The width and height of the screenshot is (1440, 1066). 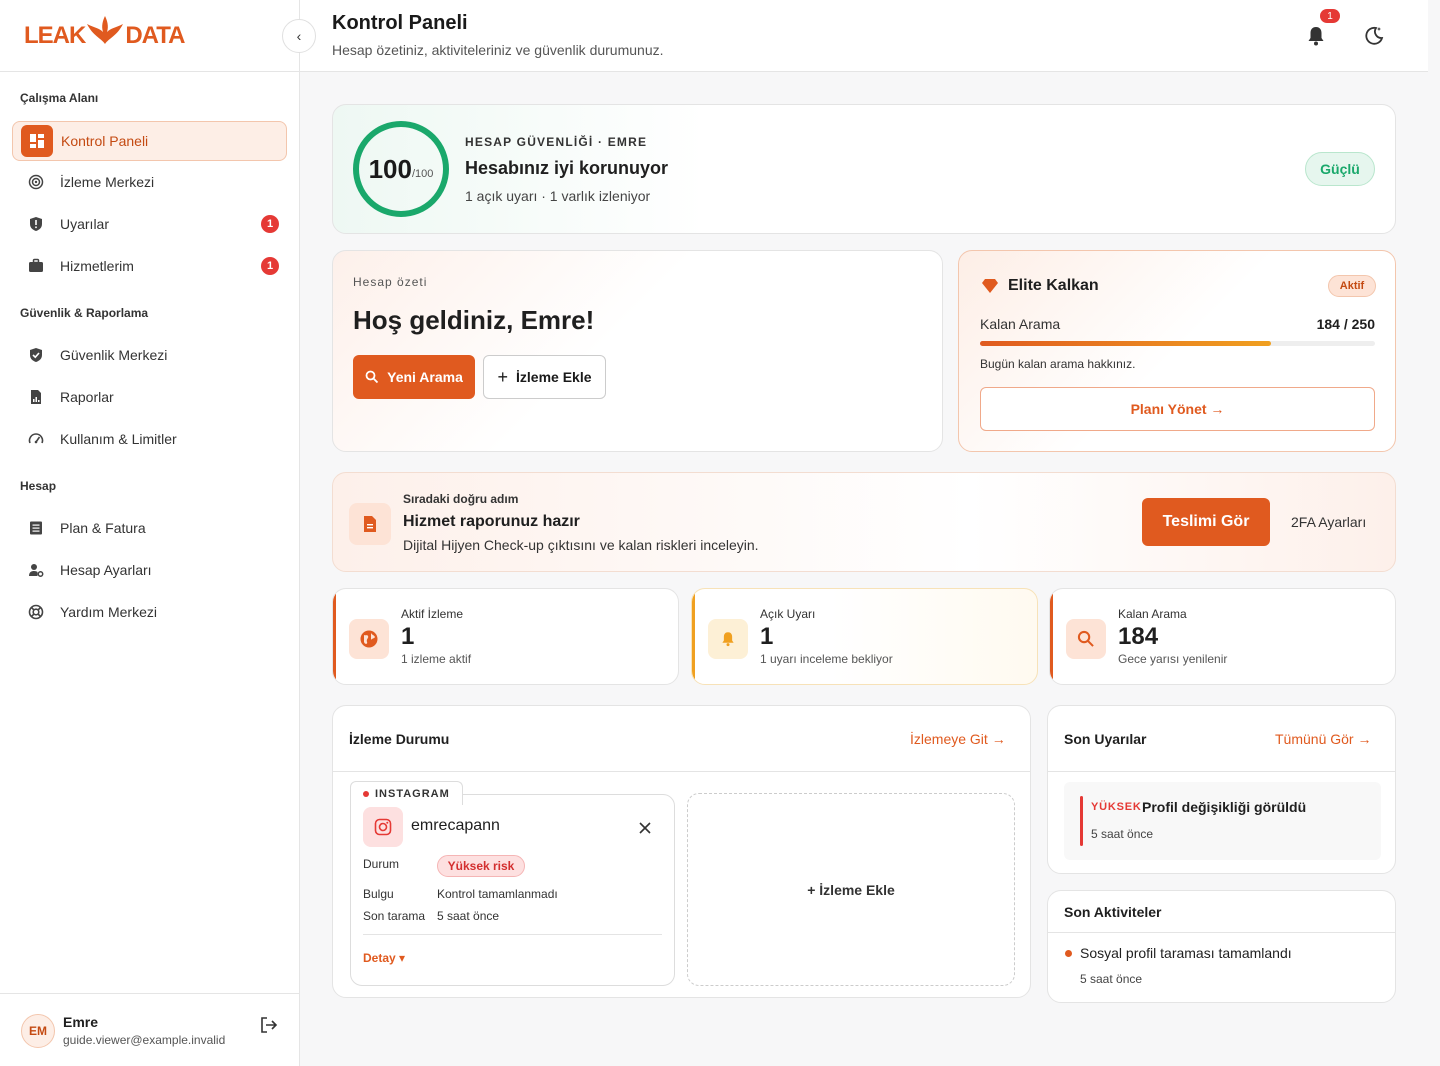 I want to click on brand-logo: LEAK DATA, so click(x=104, y=33).